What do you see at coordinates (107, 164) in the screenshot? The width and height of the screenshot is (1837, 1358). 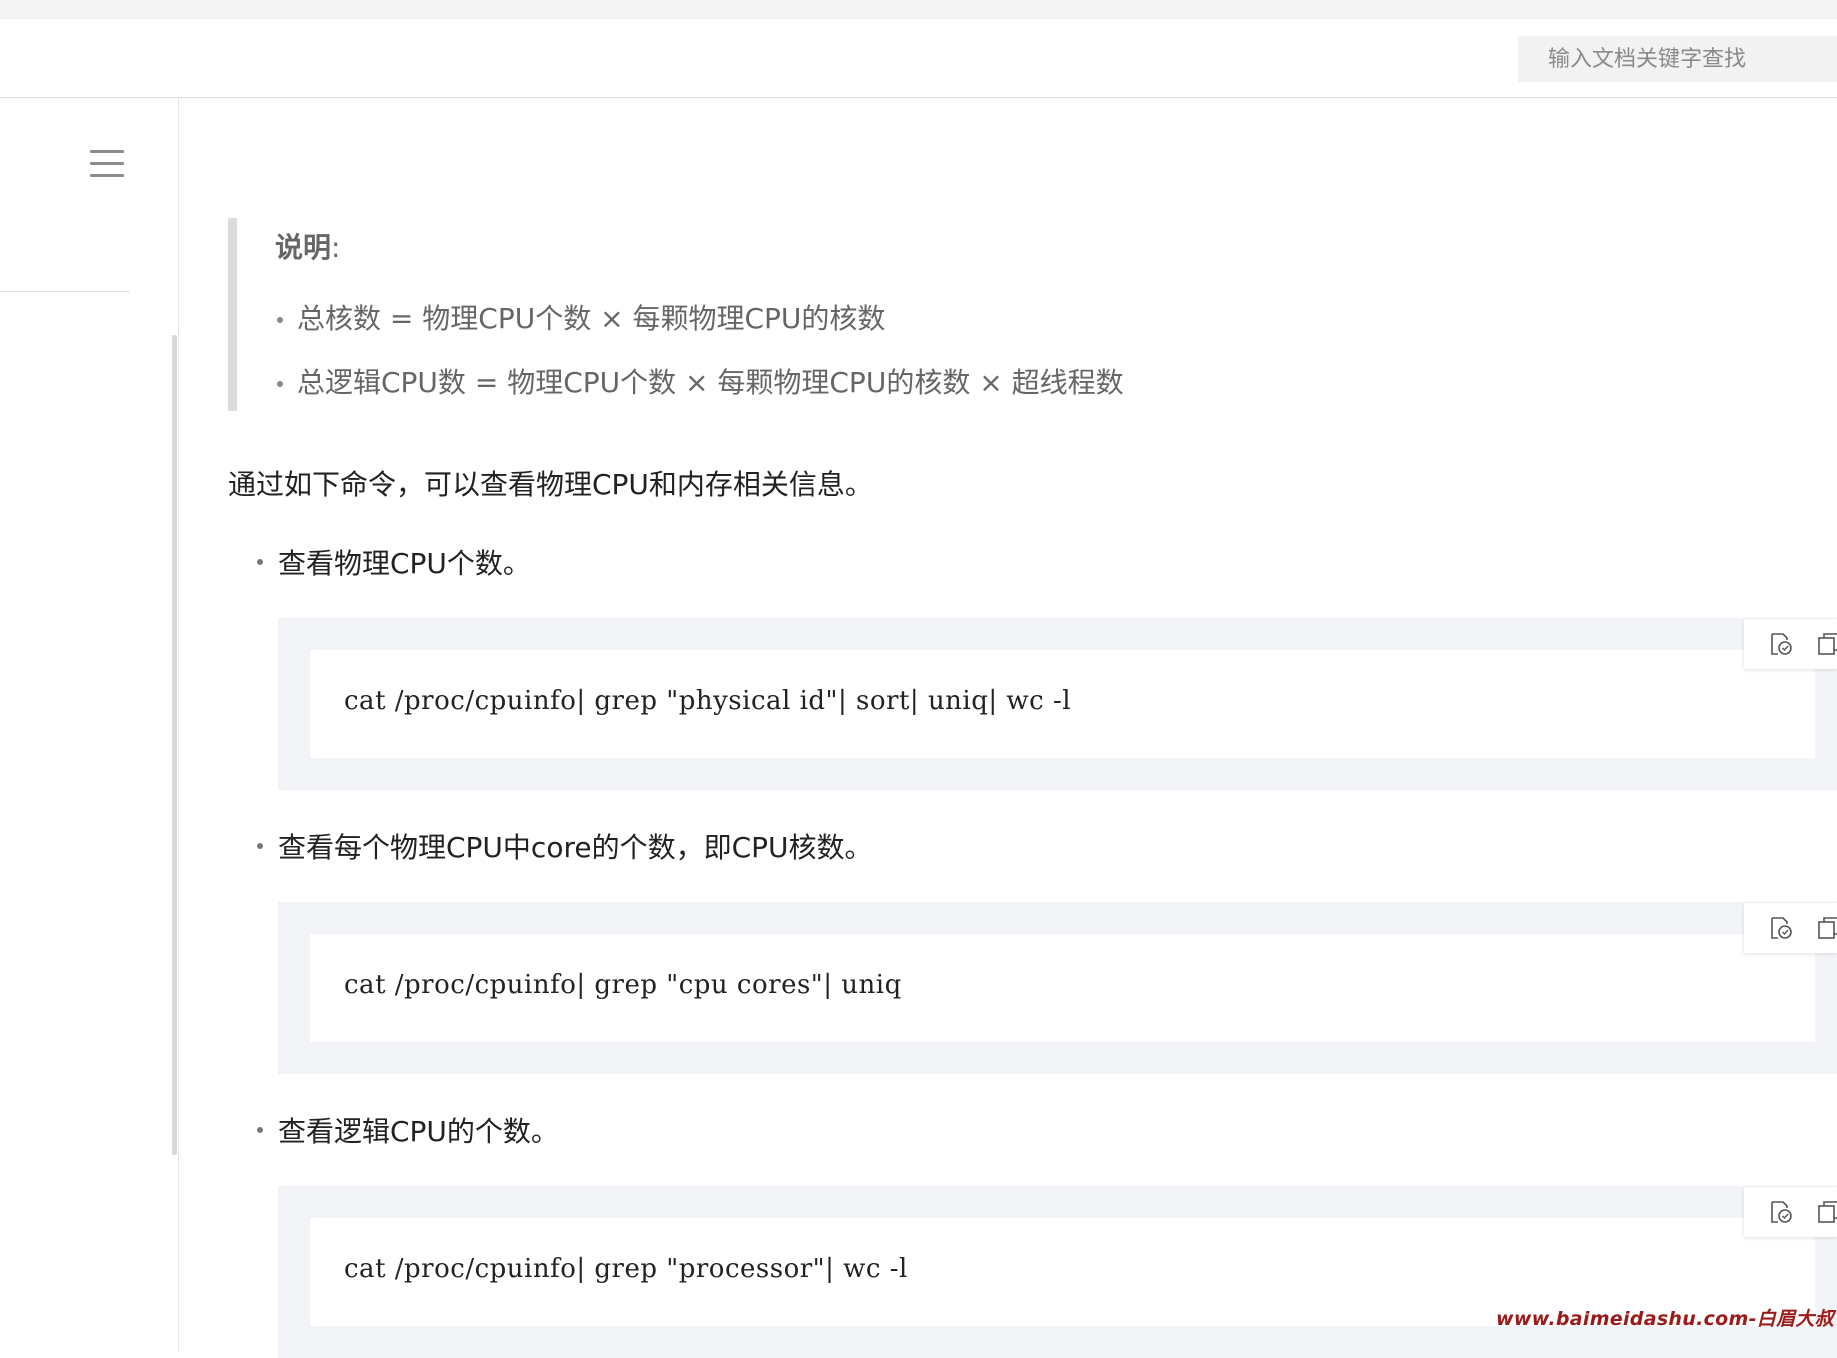 I see `hamburger-menu-icon` at bounding box center [107, 164].